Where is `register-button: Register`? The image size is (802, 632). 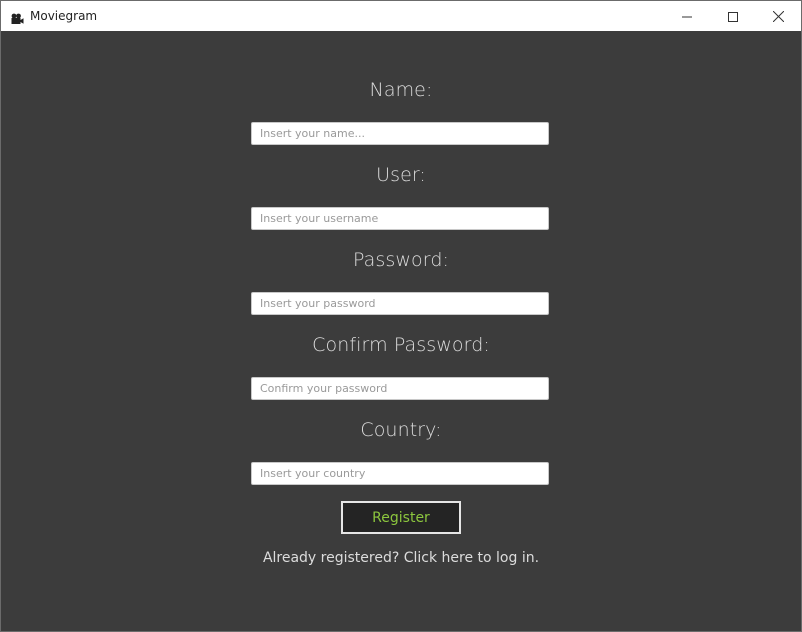
register-button: Register is located at coordinates (401, 517).